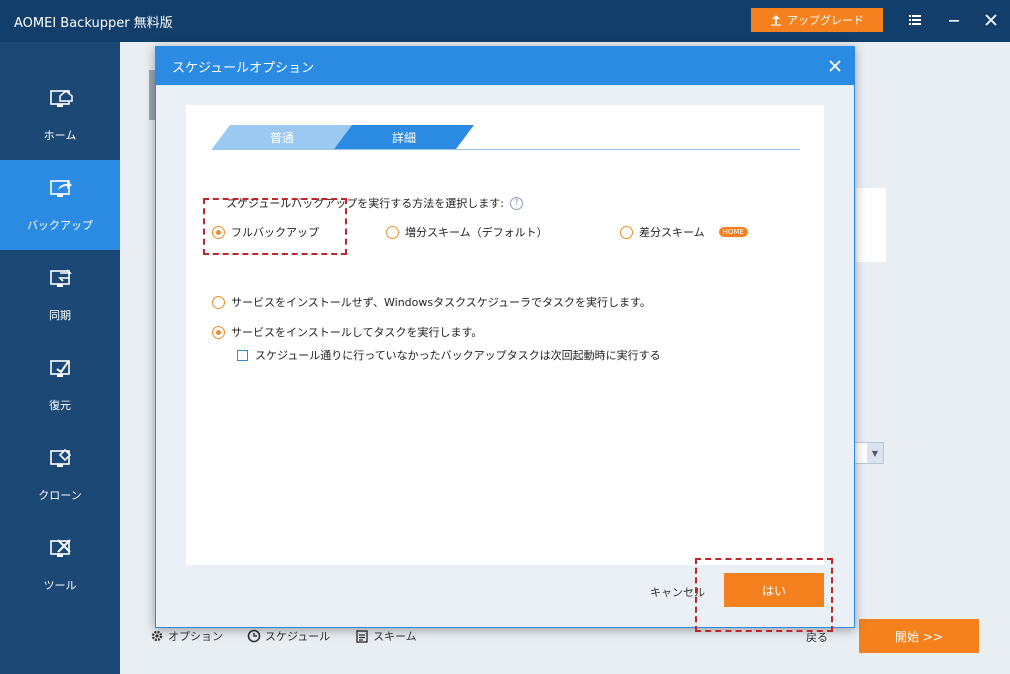  What do you see at coordinates (275, 226) in the screenshot?
I see `highlight-full-backup` at bounding box center [275, 226].